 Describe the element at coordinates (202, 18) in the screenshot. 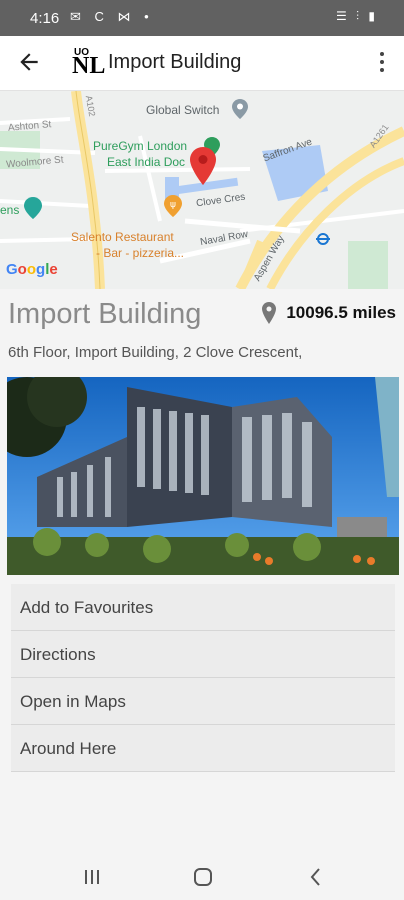

I see `status-bar: 4:16 ✉ C ⋈ • ☰ ⫶ ▮` at that location.